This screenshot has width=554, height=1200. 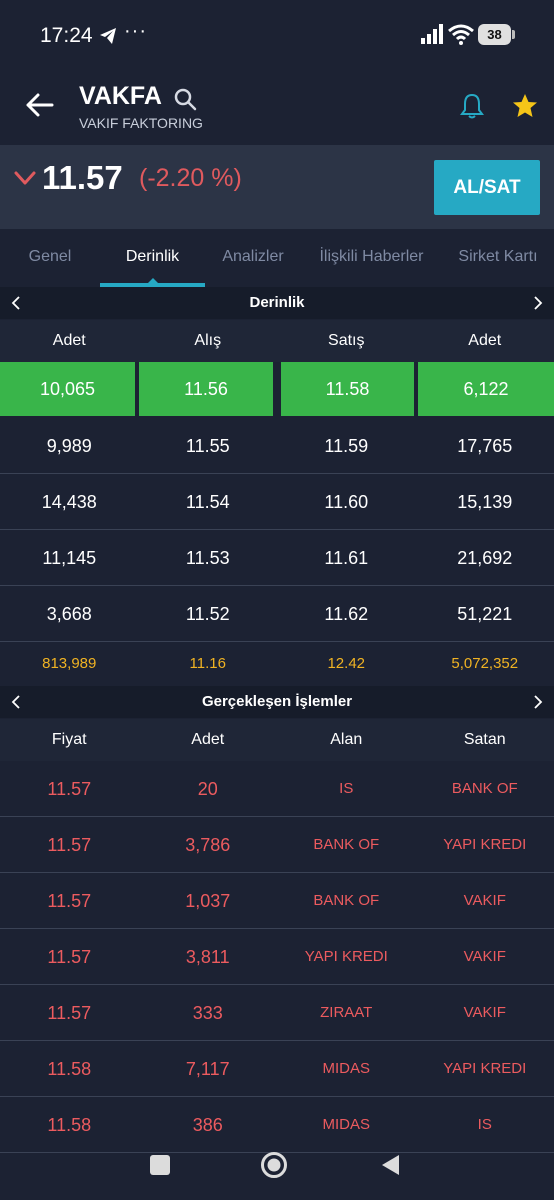 What do you see at coordinates (50, 258) in the screenshot?
I see `tab-genel: Genel` at bounding box center [50, 258].